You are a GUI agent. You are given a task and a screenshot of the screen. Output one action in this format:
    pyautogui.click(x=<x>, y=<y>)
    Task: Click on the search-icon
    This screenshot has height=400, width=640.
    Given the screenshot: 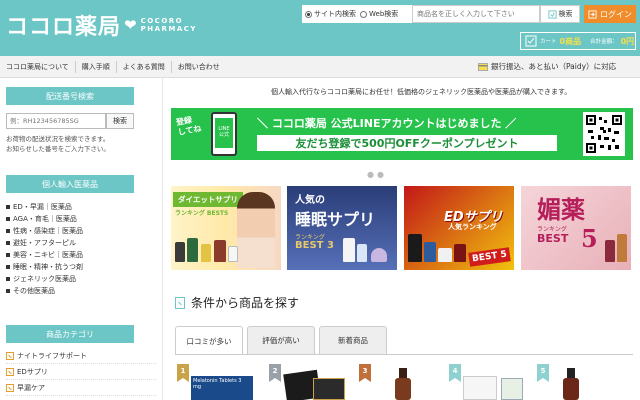 What is the action you would take?
    pyautogui.click(x=552, y=14)
    